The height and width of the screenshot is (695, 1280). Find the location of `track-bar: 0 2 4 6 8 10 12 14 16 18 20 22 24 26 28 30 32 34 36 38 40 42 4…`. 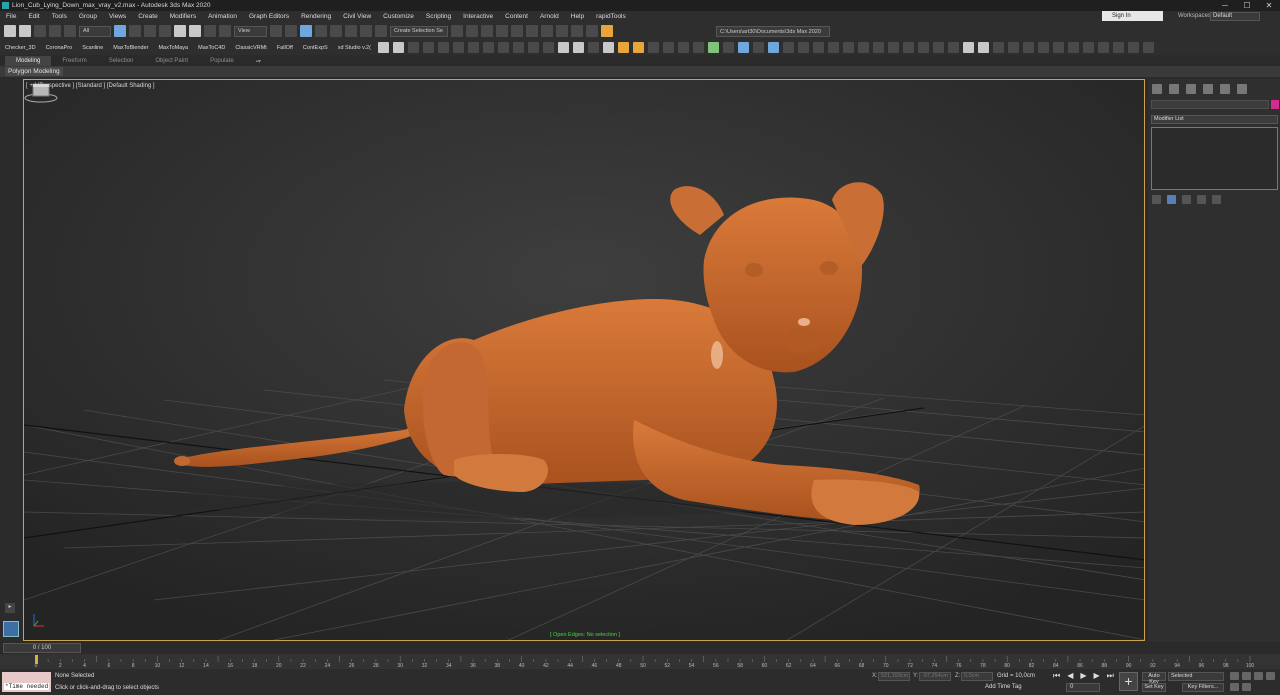

track-bar: 0 2 4 6 8 10 12 14 16 18 20 22 24 26 28 30 32 34 36 38 40 42 4… is located at coordinates (640, 661).